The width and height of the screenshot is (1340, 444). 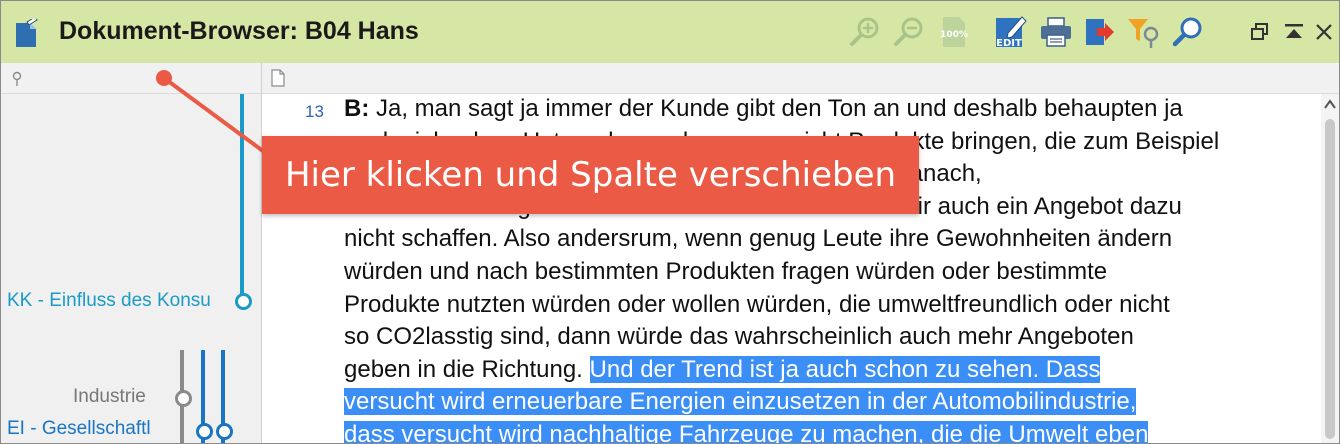 What do you see at coordinates (109, 397) in the screenshot?
I see `code-label-industrie: Industrie` at bounding box center [109, 397].